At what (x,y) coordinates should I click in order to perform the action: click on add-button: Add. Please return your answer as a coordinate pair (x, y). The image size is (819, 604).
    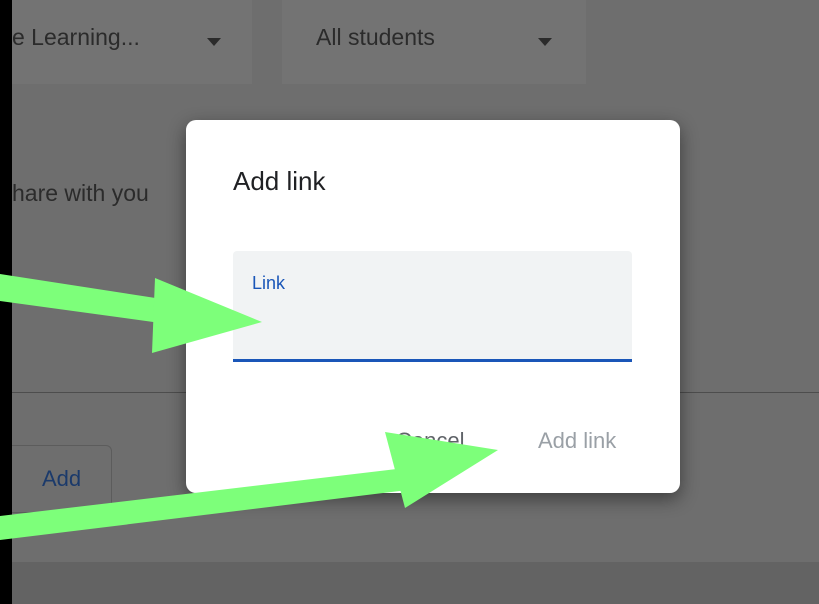
    Looking at the image, I should click on (62, 479).